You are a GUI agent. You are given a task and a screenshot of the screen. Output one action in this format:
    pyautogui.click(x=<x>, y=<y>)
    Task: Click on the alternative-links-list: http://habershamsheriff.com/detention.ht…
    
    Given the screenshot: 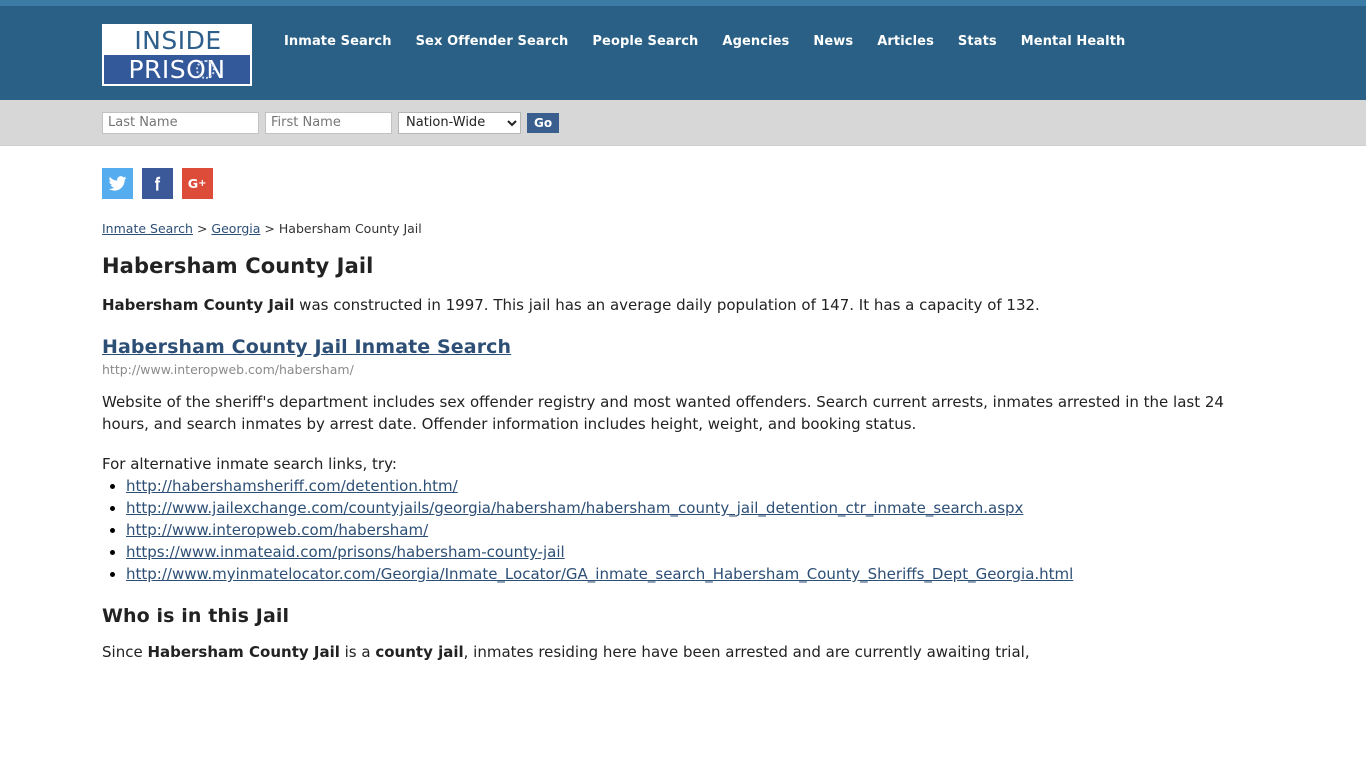 What is the action you would take?
    pyautogui.click(x=684, y=530)
    